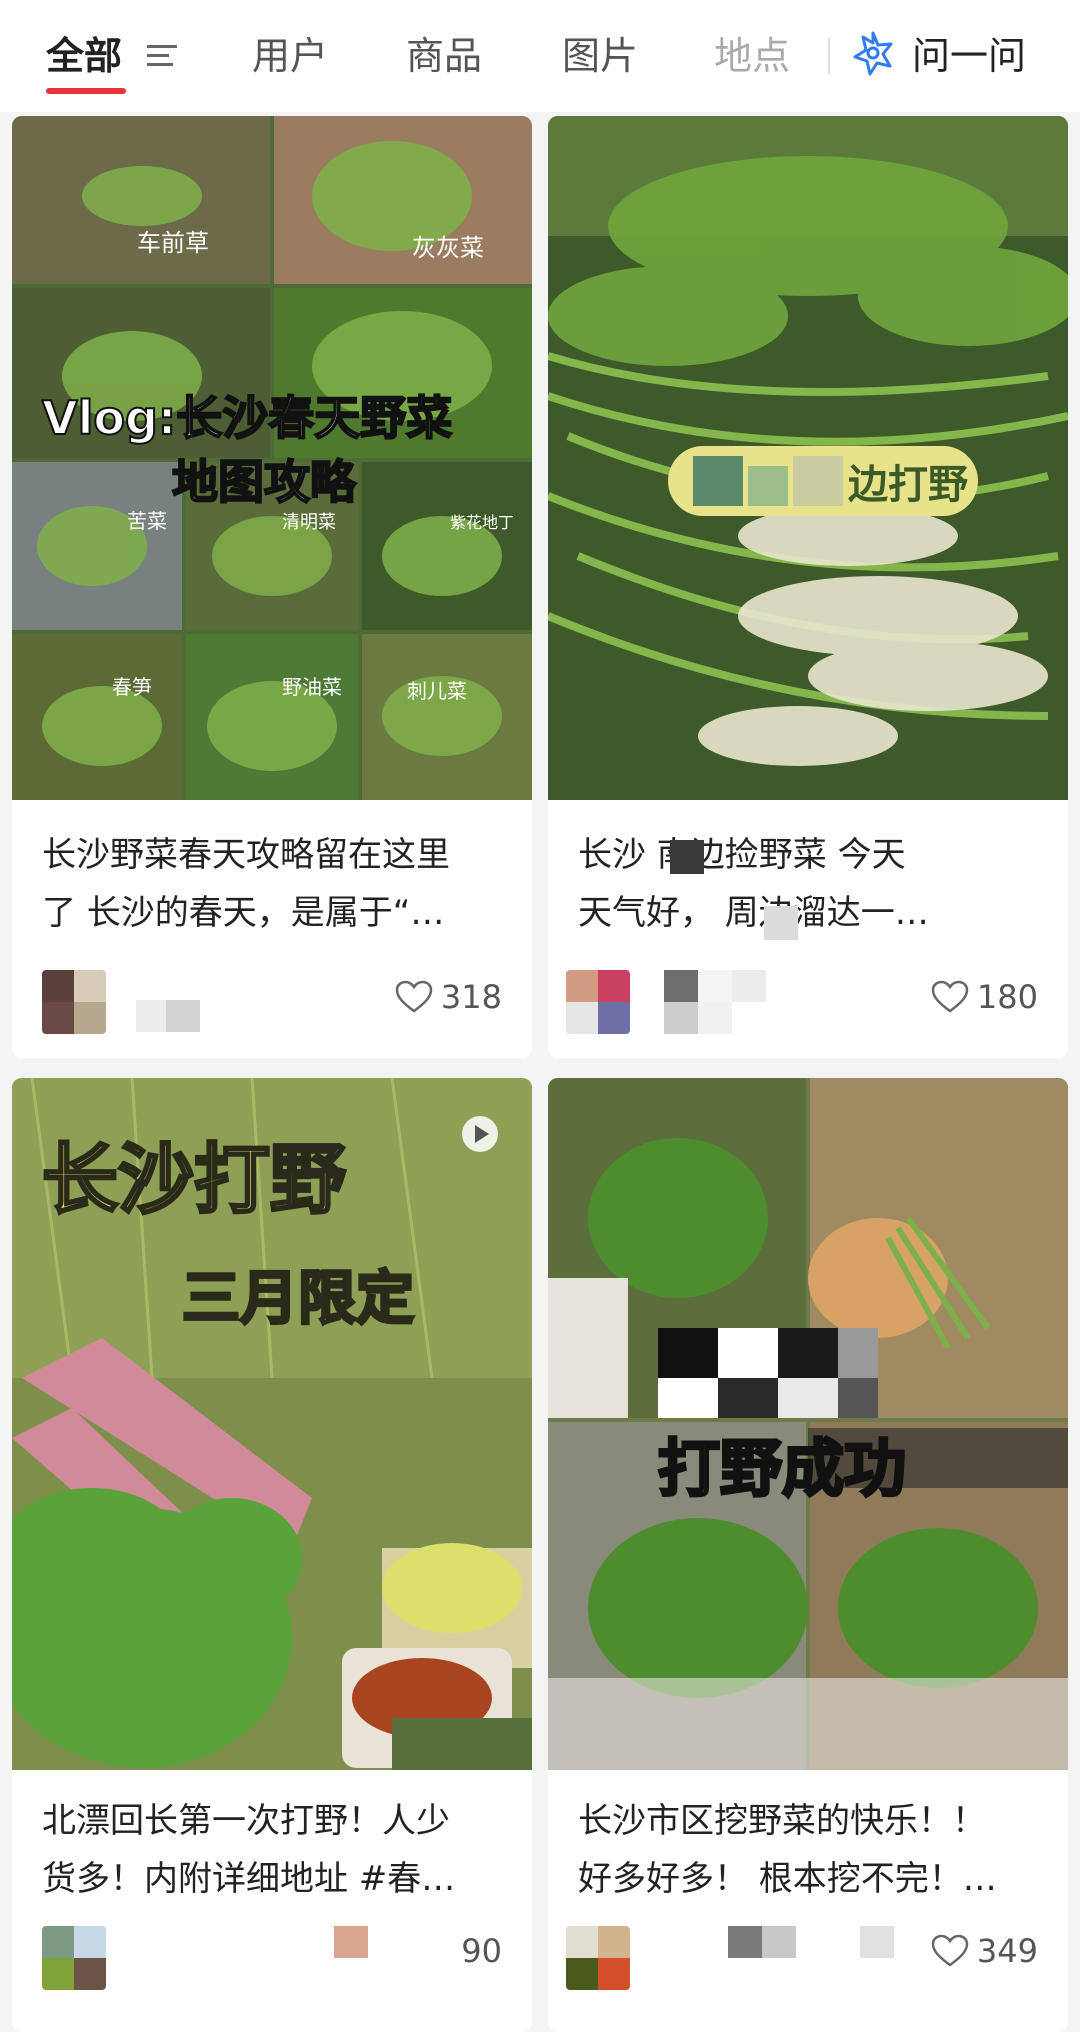  Describe the element at coordinates (752, 56) in the screenshot. I see `tab-places: 地点` at that location.